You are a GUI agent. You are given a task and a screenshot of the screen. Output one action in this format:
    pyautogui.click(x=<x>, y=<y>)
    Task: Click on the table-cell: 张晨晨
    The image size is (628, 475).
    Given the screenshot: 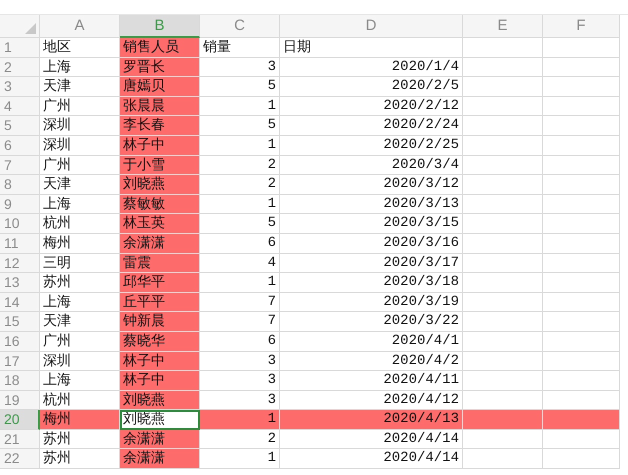 What is the action you would take?
    pyautogui.click(x=160, y=106)
    